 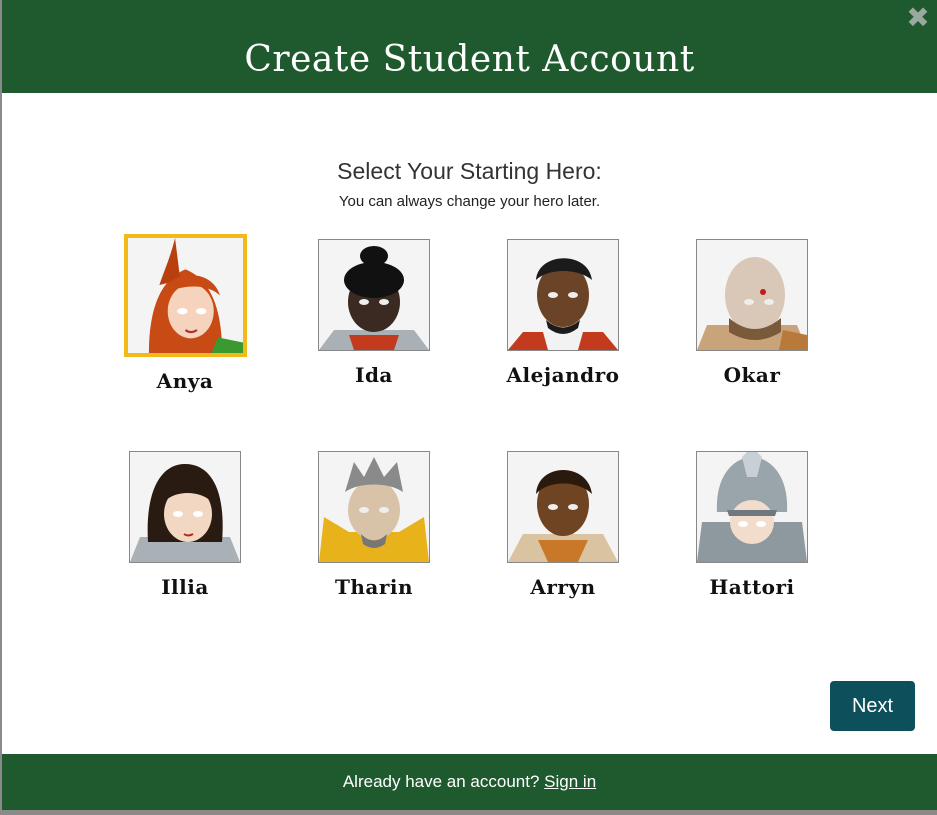 What do you see at coordinates (752, 303) in the screenshot?
I see `okar-portrait-icon` at bounding box center [752, 303].